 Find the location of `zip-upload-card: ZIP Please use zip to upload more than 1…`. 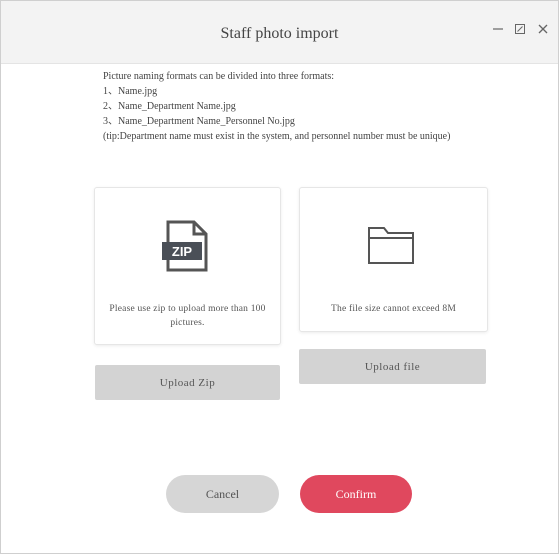

zip-upload-card: ZIP Please use zip to upload more than 1… is located at coordinates (187, 266).